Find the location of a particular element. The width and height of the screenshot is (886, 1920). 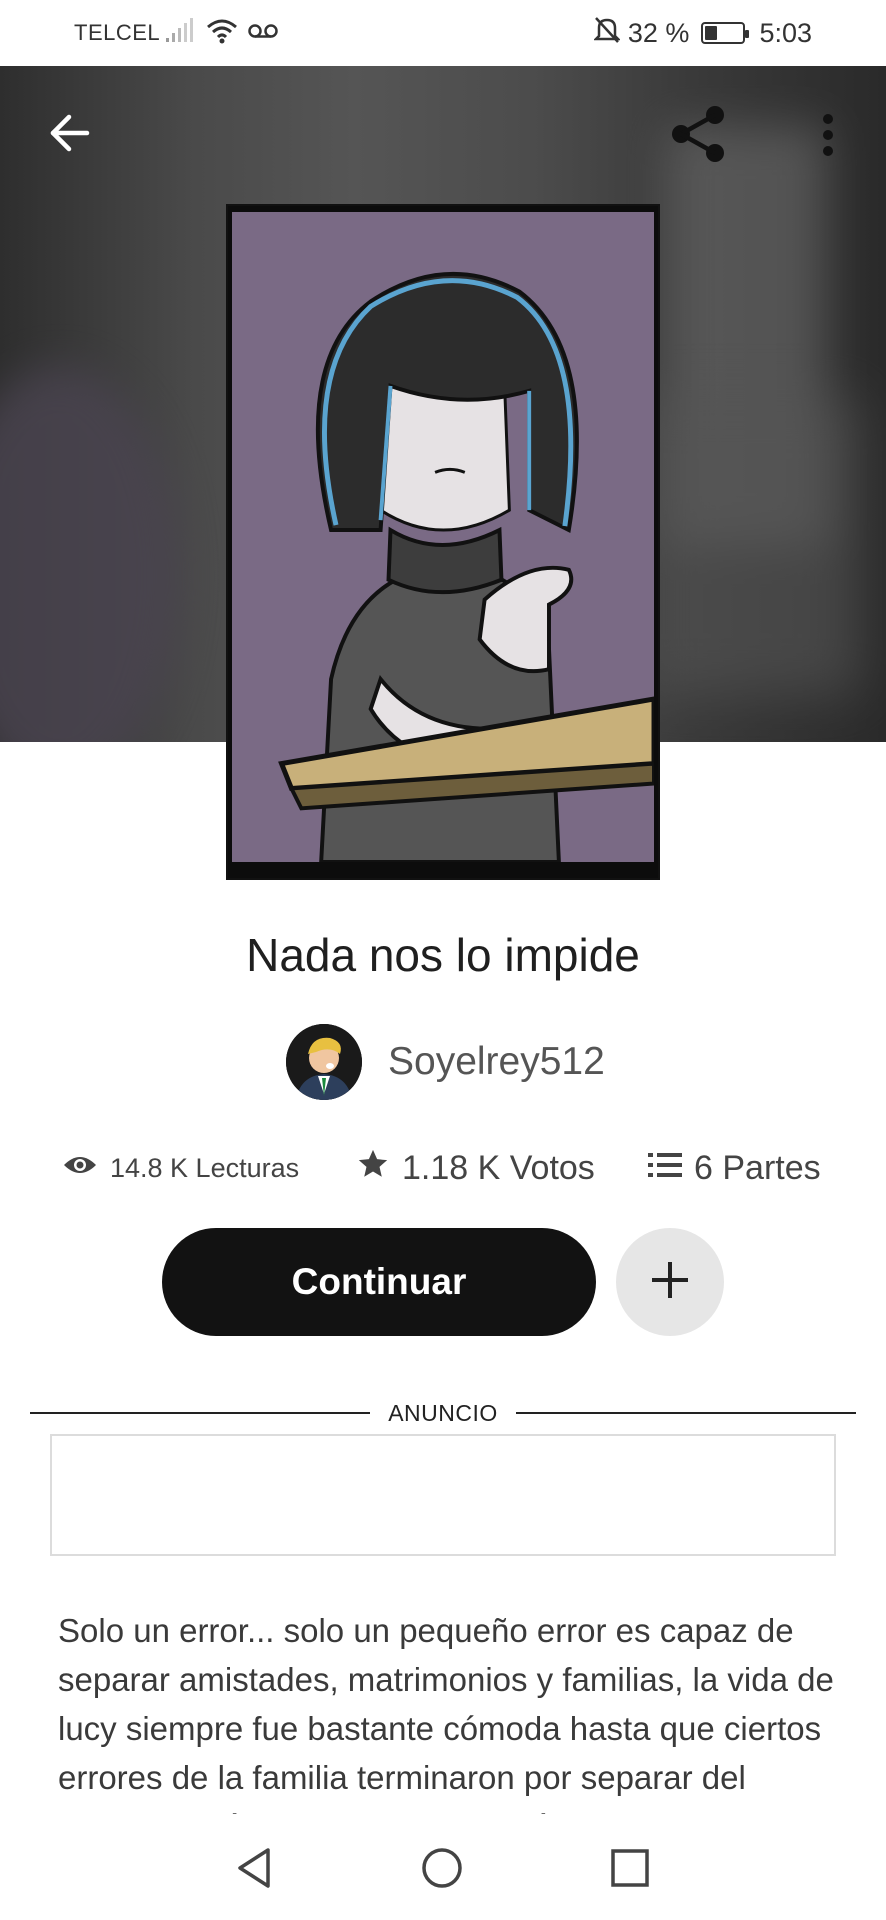

story-title: Nada nos lo impide is located at coordinates (443, 955).